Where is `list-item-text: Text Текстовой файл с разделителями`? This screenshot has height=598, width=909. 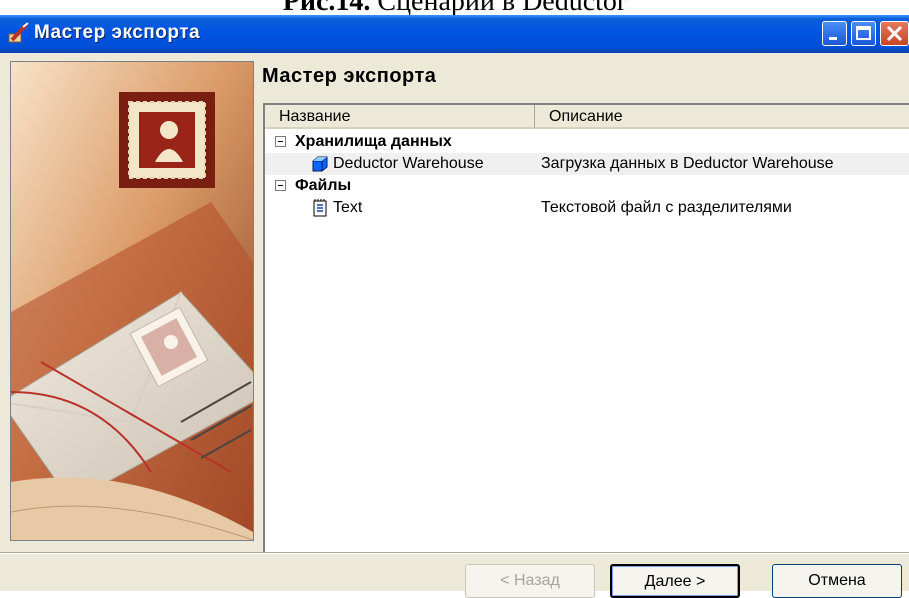 list-item-text: Text Текстовой файл с разделителями is located at coordinates (587, 208).